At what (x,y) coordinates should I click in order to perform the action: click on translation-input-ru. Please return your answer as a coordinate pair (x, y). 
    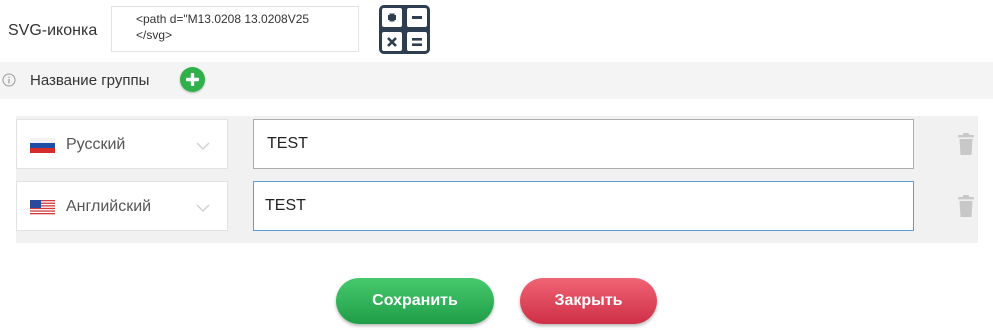
    Looking at the image, I should click on (583, 144).